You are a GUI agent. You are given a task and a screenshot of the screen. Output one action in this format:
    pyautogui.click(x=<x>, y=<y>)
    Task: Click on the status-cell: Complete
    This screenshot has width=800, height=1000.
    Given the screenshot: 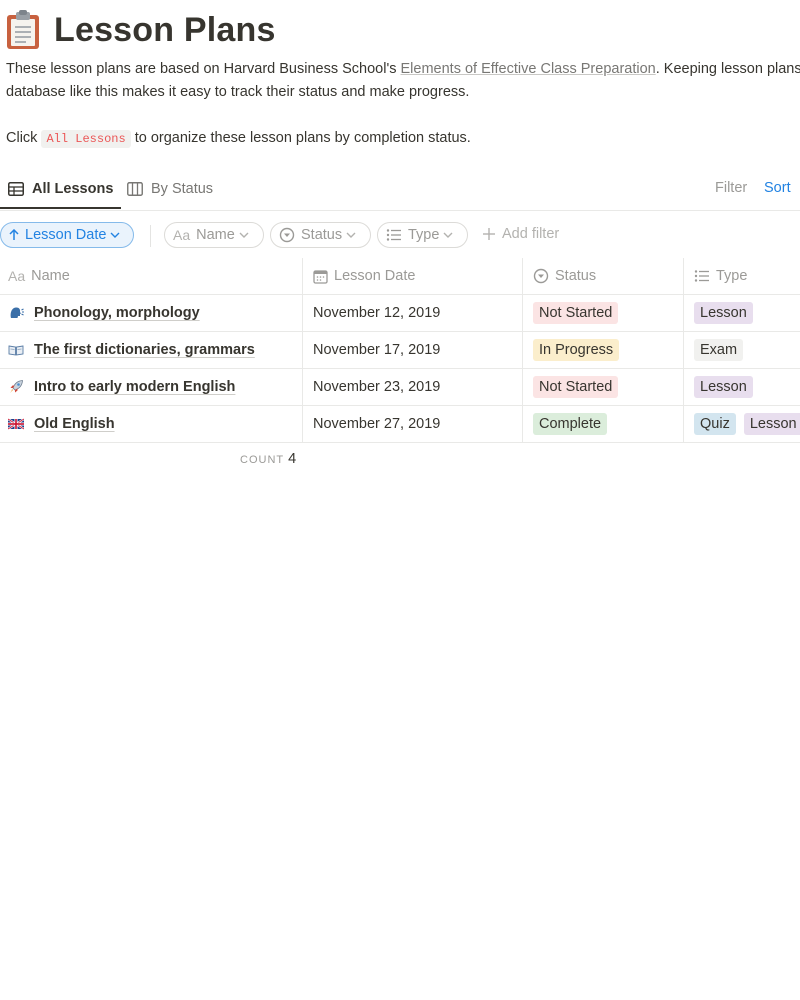 What is the action you would take?
    pyautogui.click(x=602, y=424)
    